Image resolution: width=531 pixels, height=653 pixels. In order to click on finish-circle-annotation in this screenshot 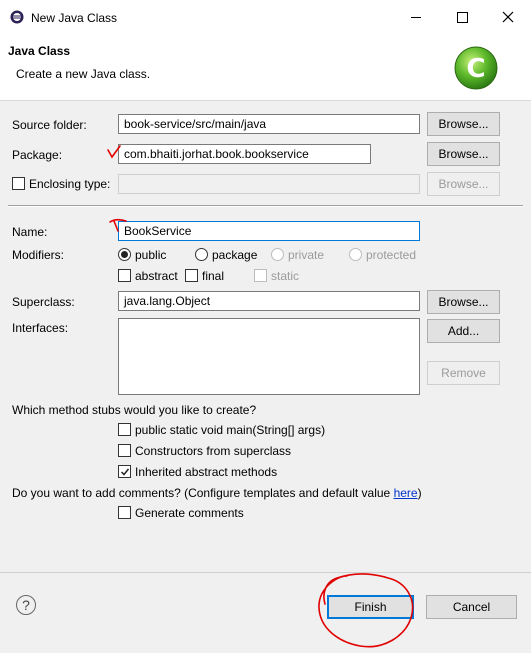, I will do `click(366, 610)`.